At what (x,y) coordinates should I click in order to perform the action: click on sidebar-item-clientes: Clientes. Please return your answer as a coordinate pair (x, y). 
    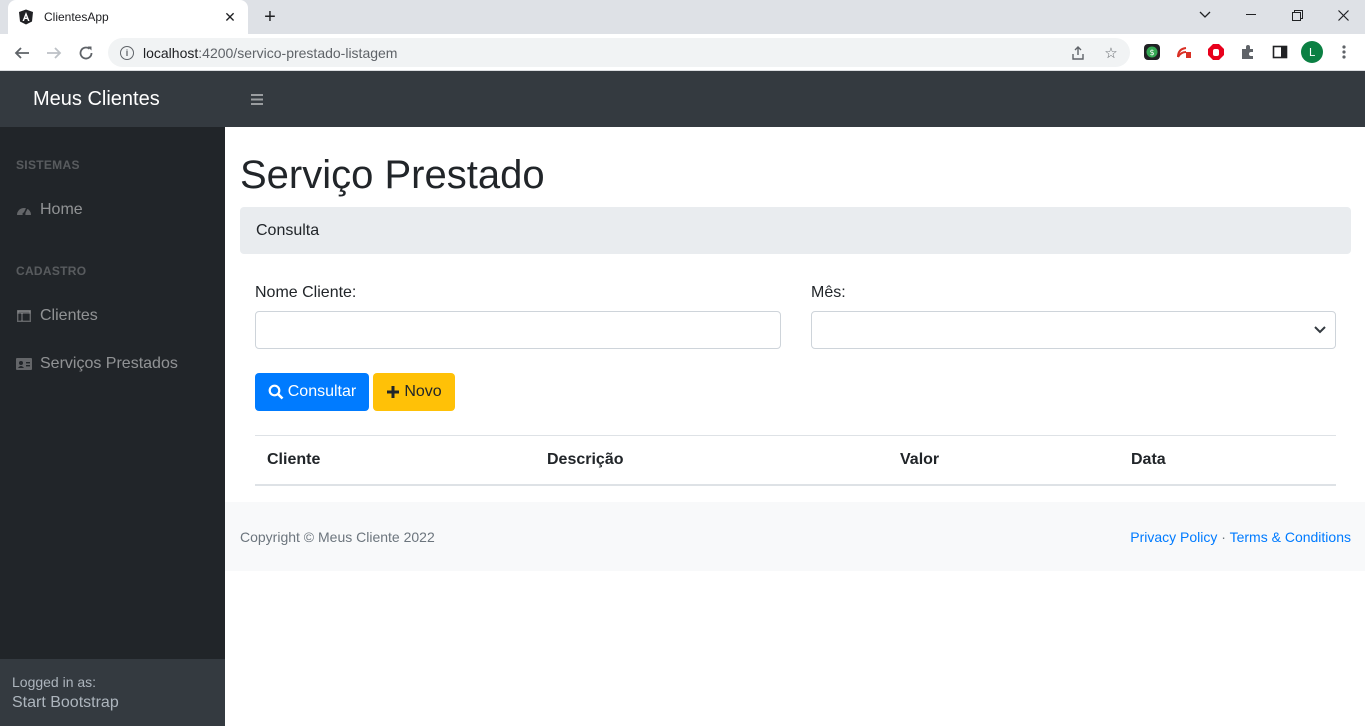
    Looking at the image, I should click on (57, 316).